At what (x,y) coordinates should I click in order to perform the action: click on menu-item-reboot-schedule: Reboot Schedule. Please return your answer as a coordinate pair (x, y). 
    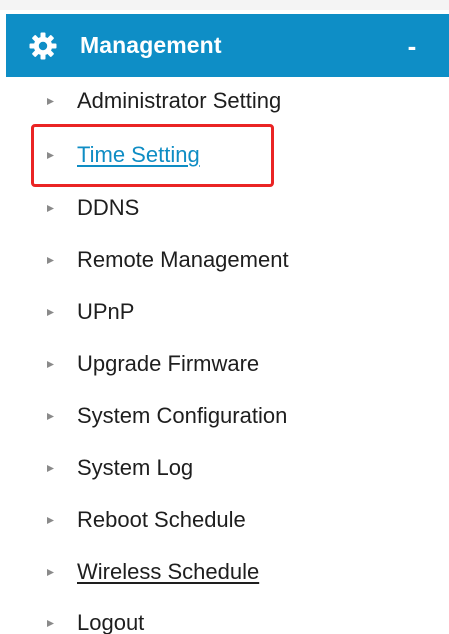
    Looking at the image, I should click on (224, 520).